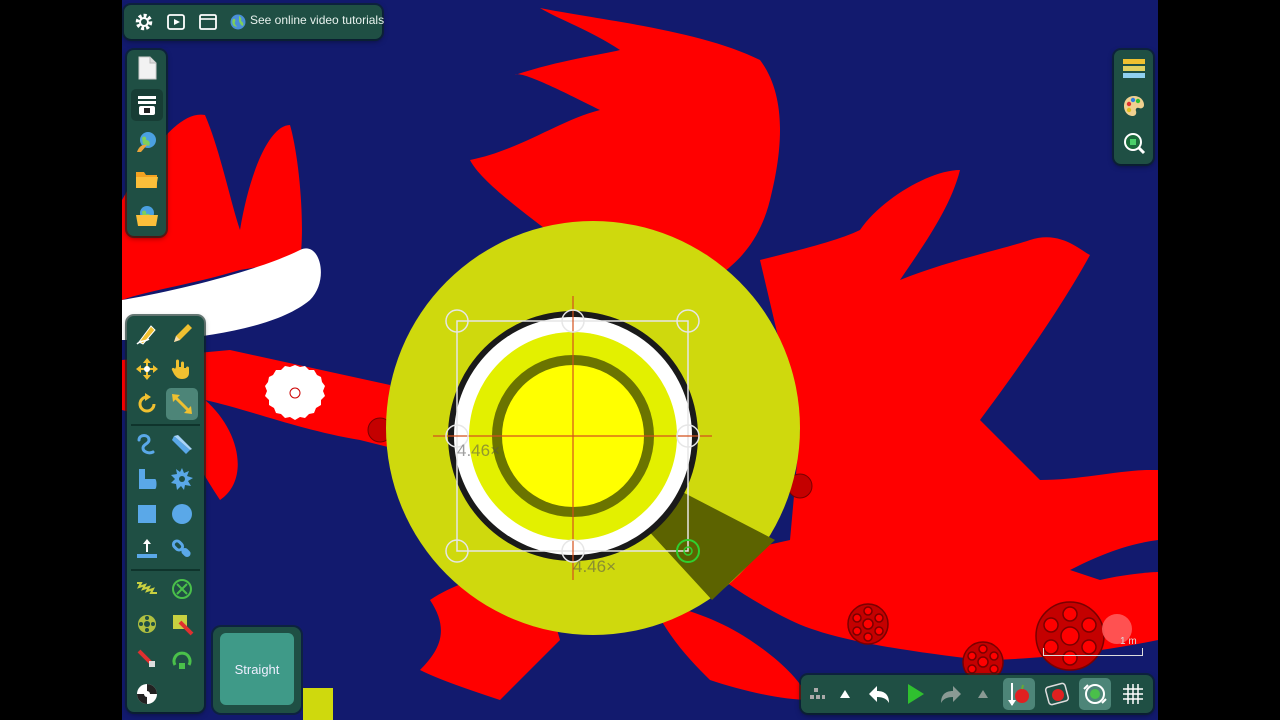 This screenshot has height=720, width=1280. Describe the element at coordinates (1070, 636) in the screenshot. I see `wheel-large` at that location.